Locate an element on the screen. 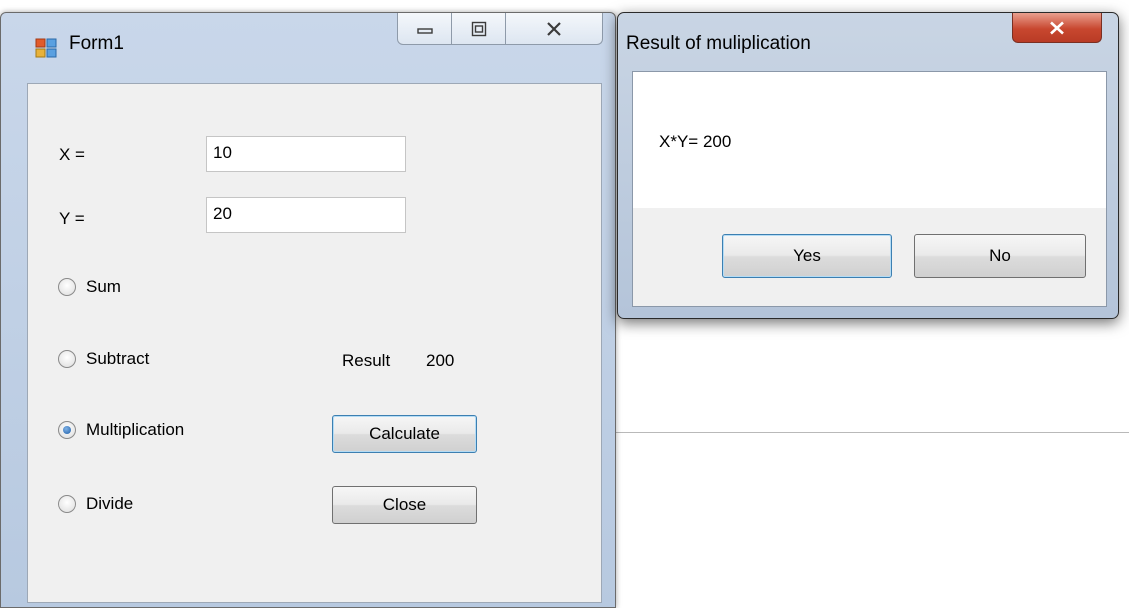  yes-button: Yes is located at coordinates (807, 256).